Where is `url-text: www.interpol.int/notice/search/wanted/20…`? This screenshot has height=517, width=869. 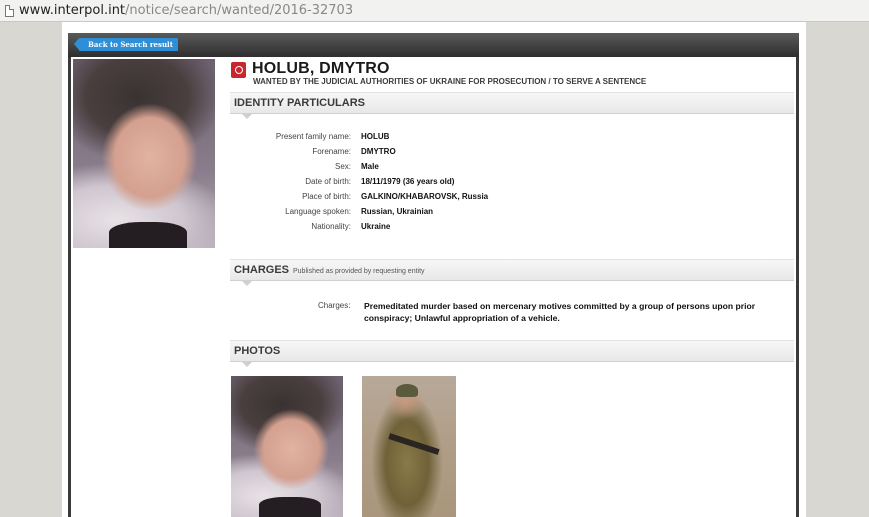
url-text: www.interpol.int/notice/search/wanted/20… is located at coordinates (186, 10).